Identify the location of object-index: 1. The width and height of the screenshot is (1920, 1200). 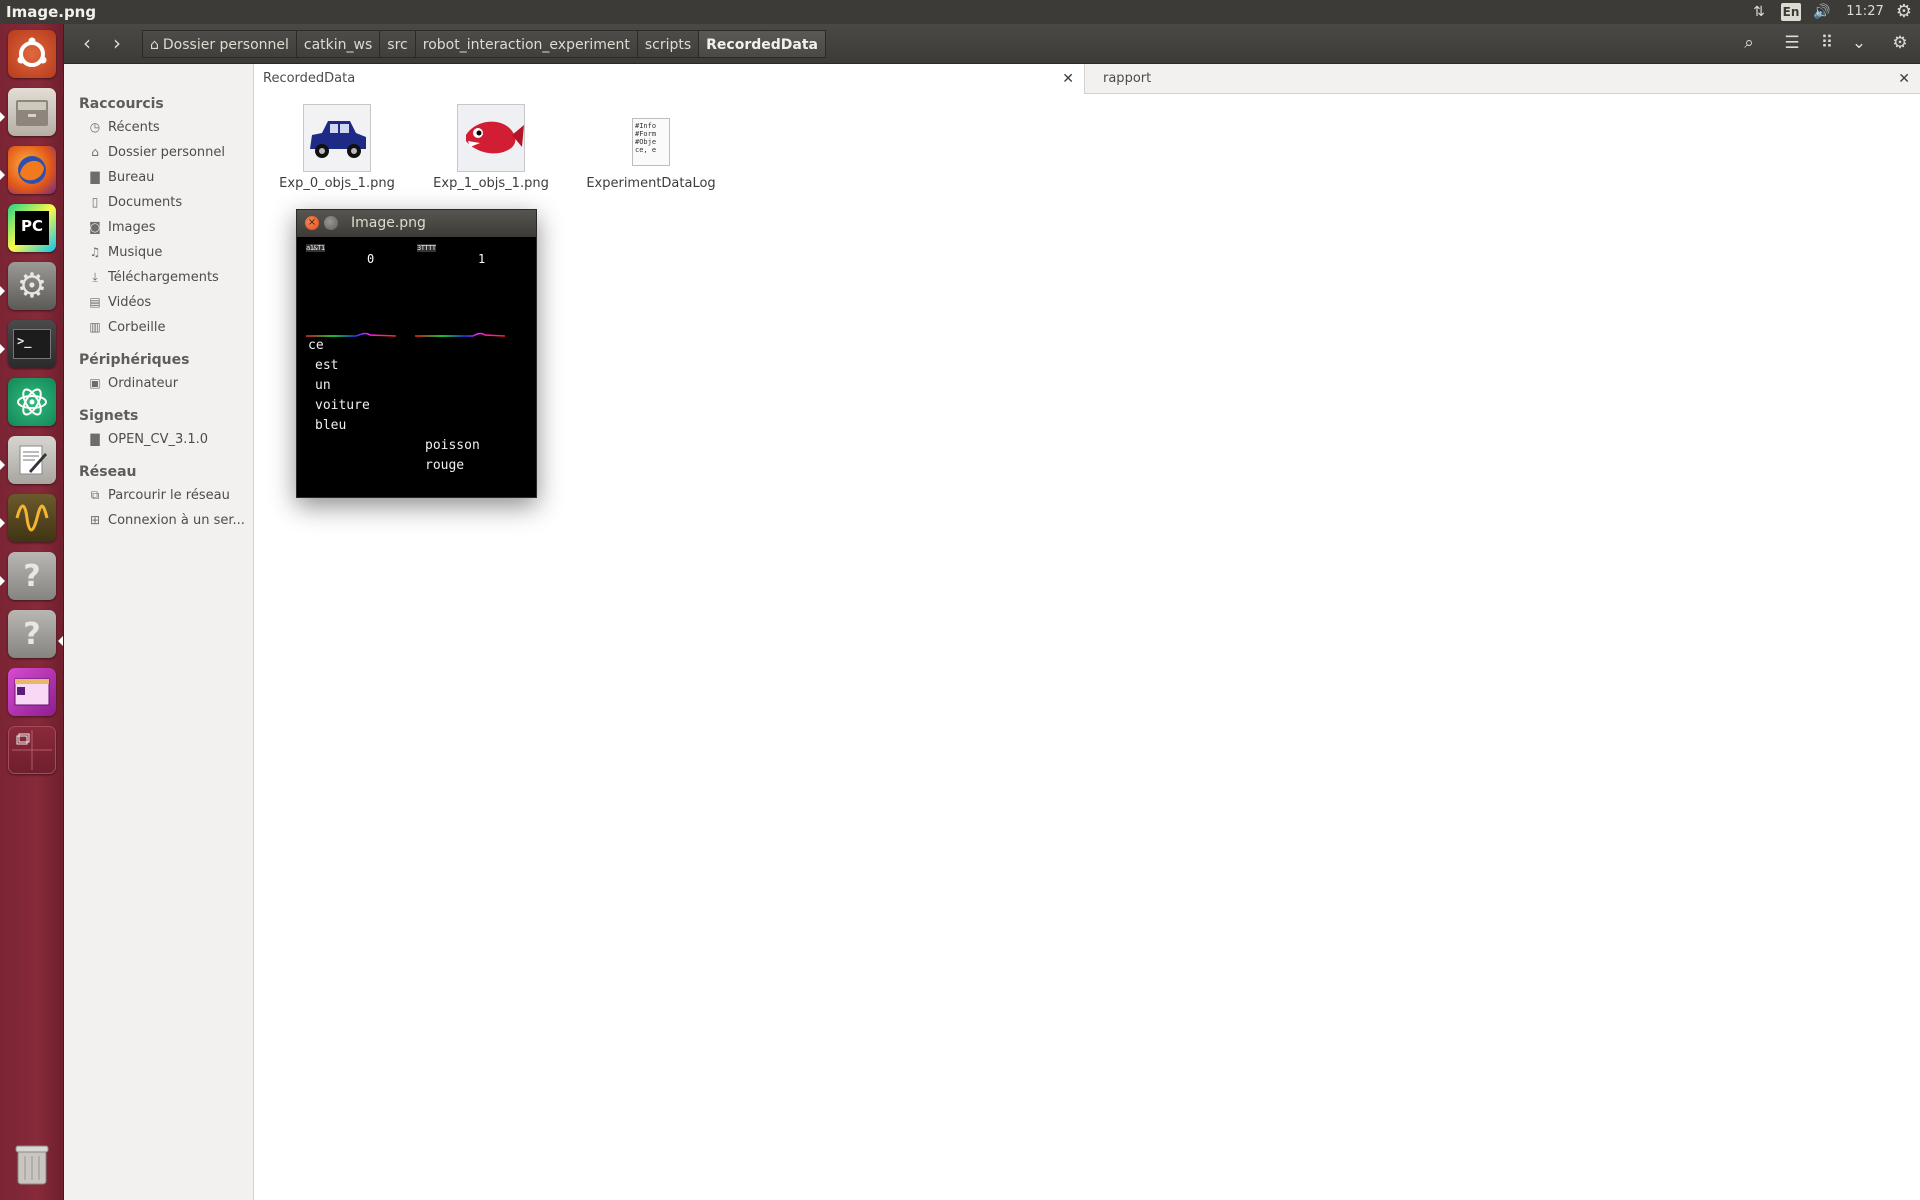
(482, 259).